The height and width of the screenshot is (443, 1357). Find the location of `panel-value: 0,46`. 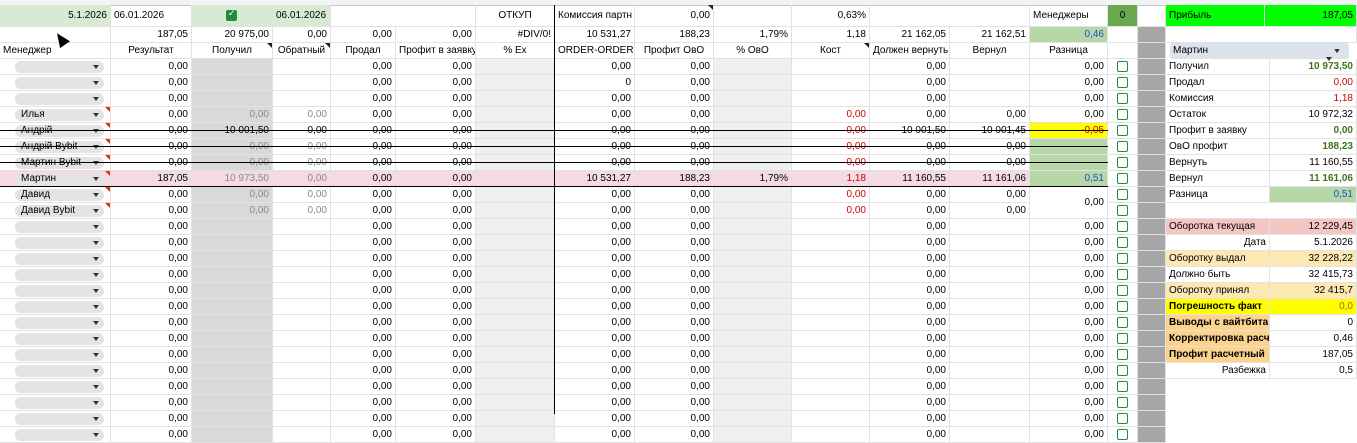

panel-value: 0,46 is located at coordinates (1313, 339).